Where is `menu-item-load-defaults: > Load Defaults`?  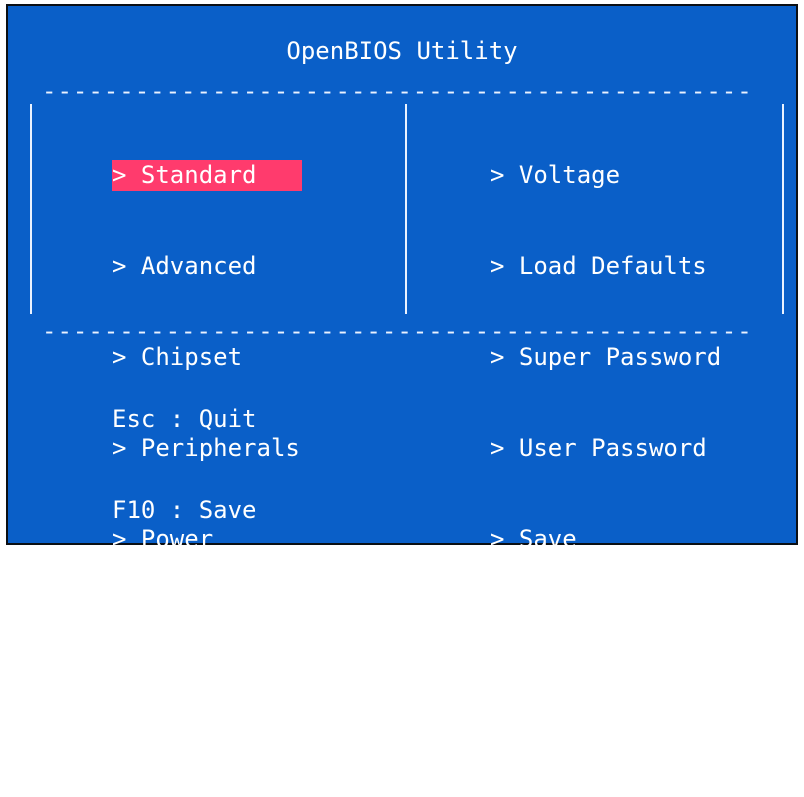
menu-item-load-defaults: > Load Defaults is located at coordinates (605, 266).